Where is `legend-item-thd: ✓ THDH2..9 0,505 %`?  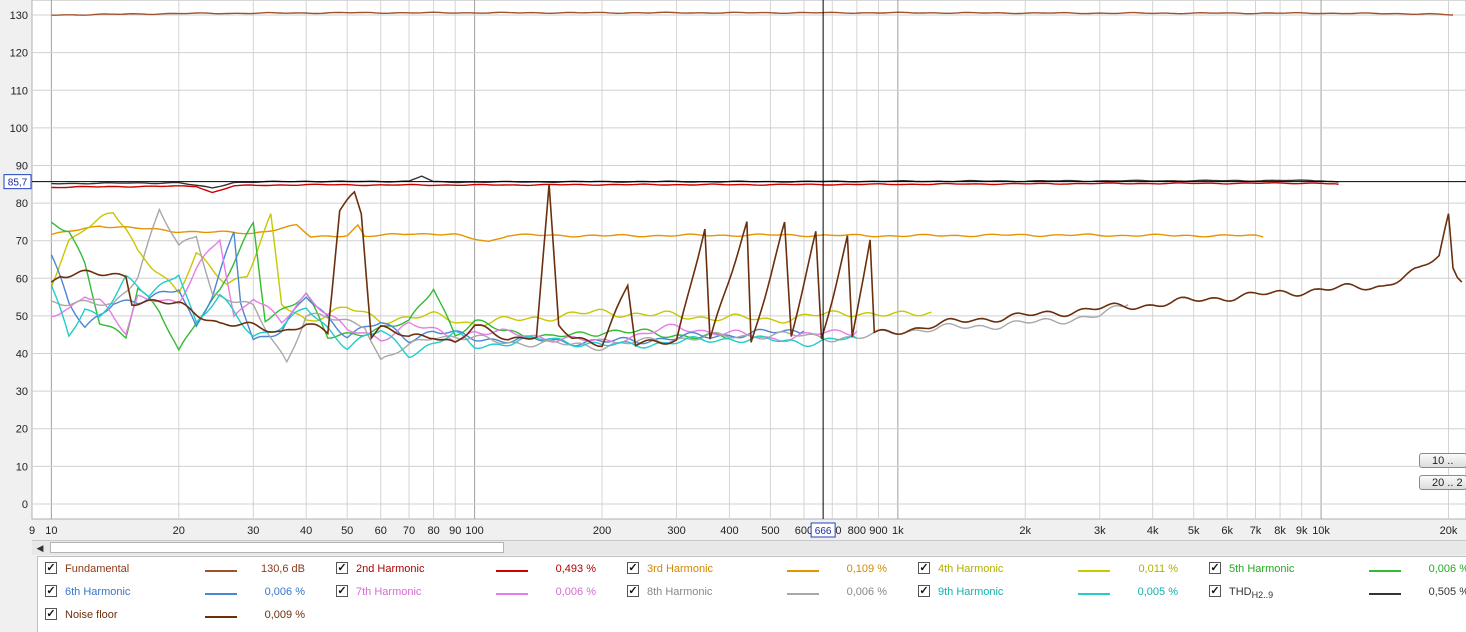
legend-item-thd: ✓ THDH2..9 0,505 % is located at coordinates (1337, 593).